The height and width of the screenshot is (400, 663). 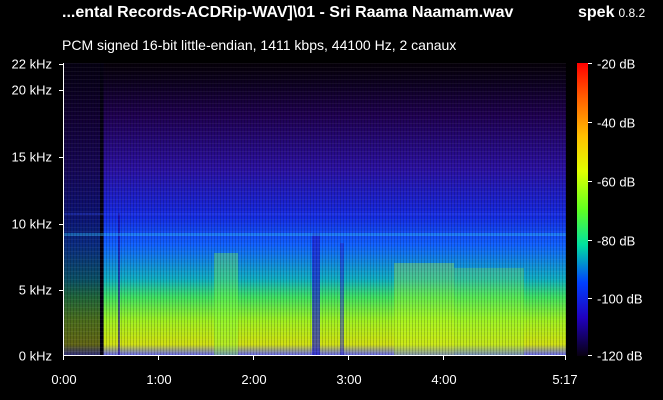 What do you see at coordinates (31, 90) in the screenshot?
I see `freq-label-20khz: 20 kHz` at bounding box center [31, 90].